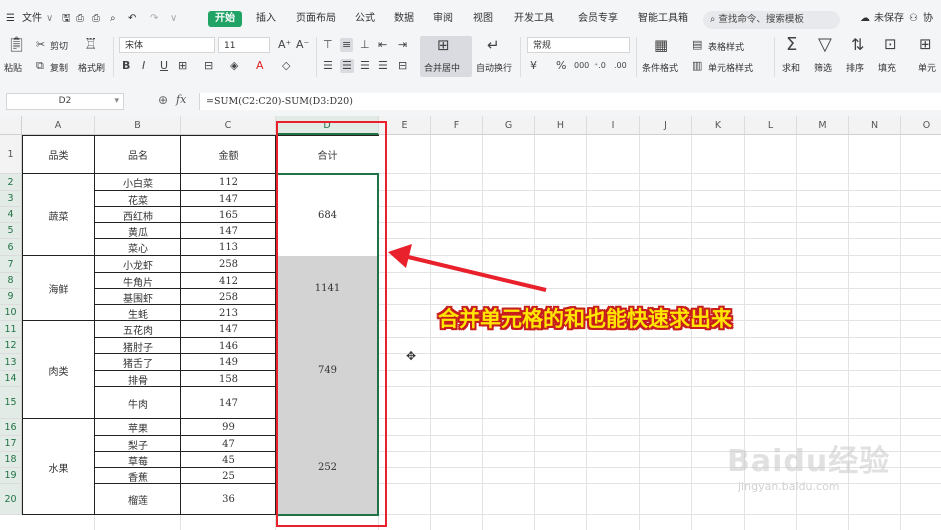  I want to click on tab-data: 数据, so click(404, 16).